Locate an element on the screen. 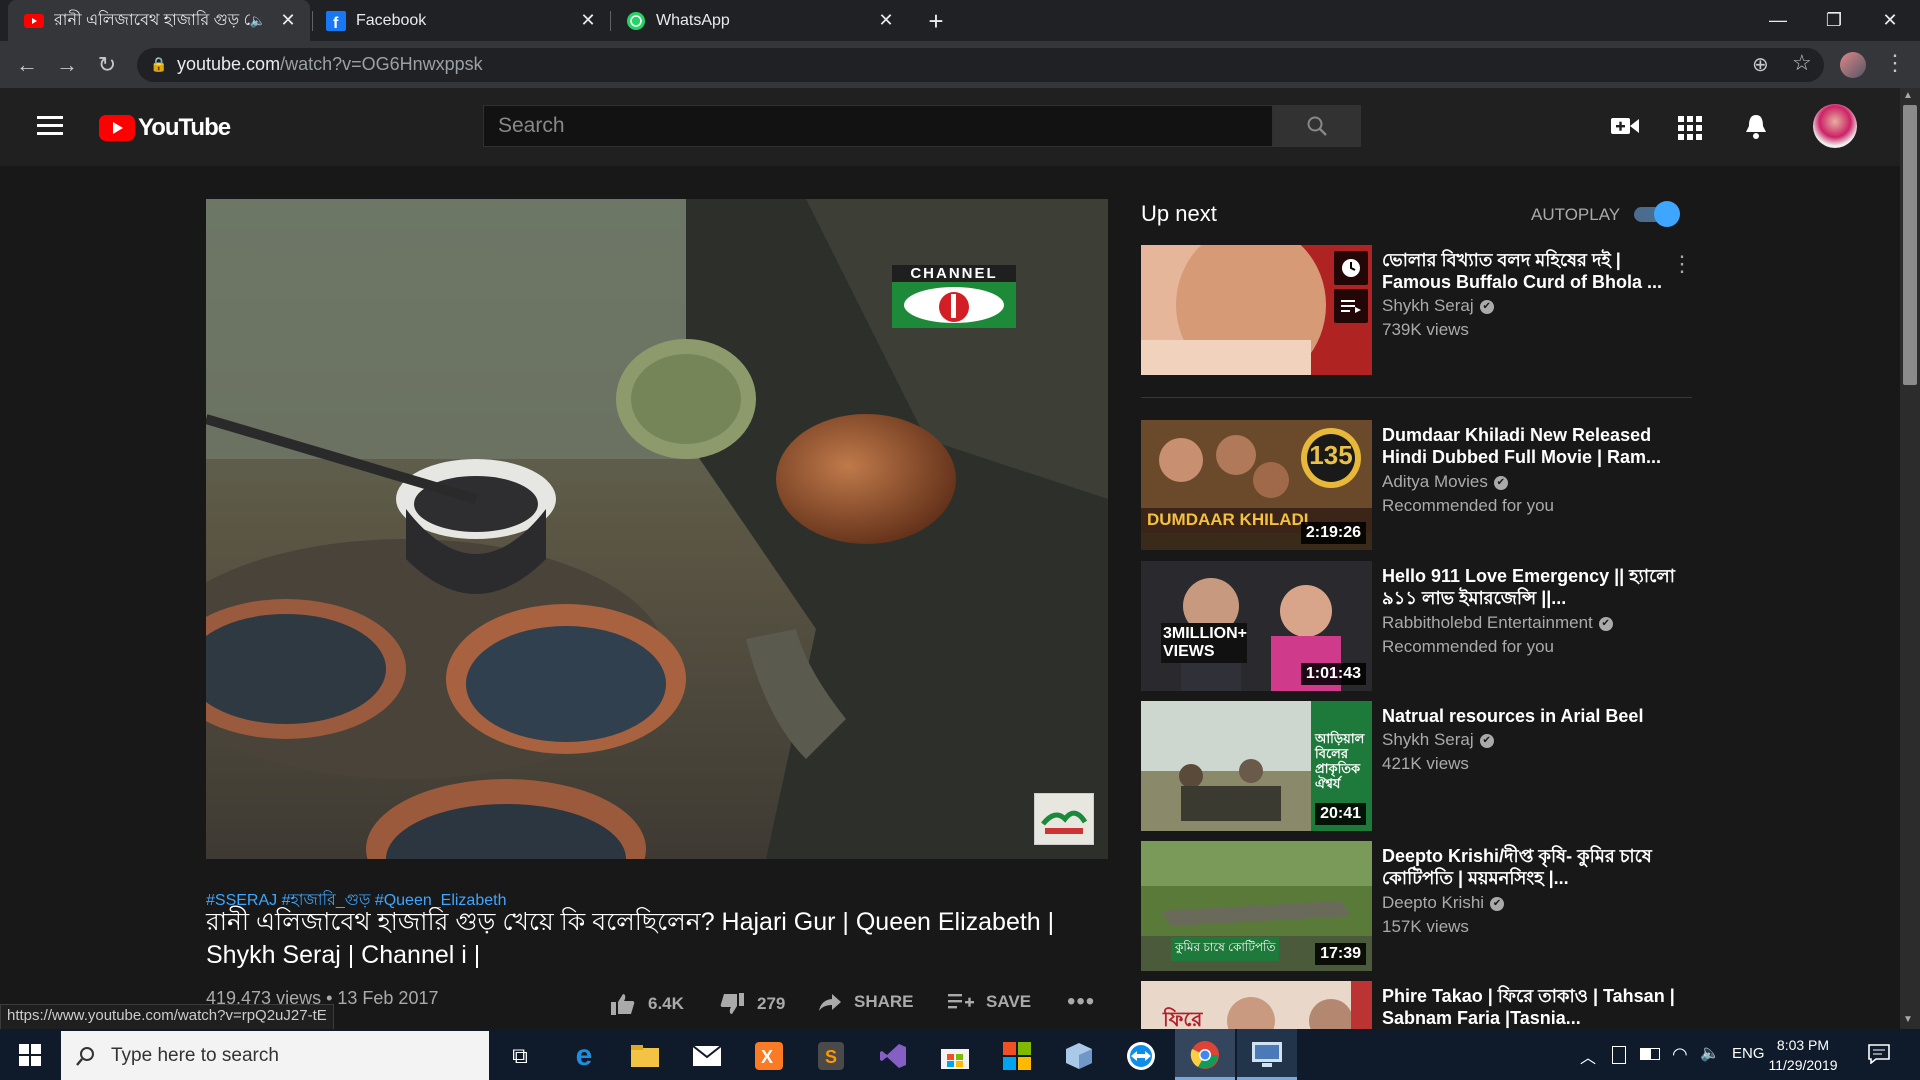  video-thumbnail: ফিরে is located at coordinates (1256, 1005).